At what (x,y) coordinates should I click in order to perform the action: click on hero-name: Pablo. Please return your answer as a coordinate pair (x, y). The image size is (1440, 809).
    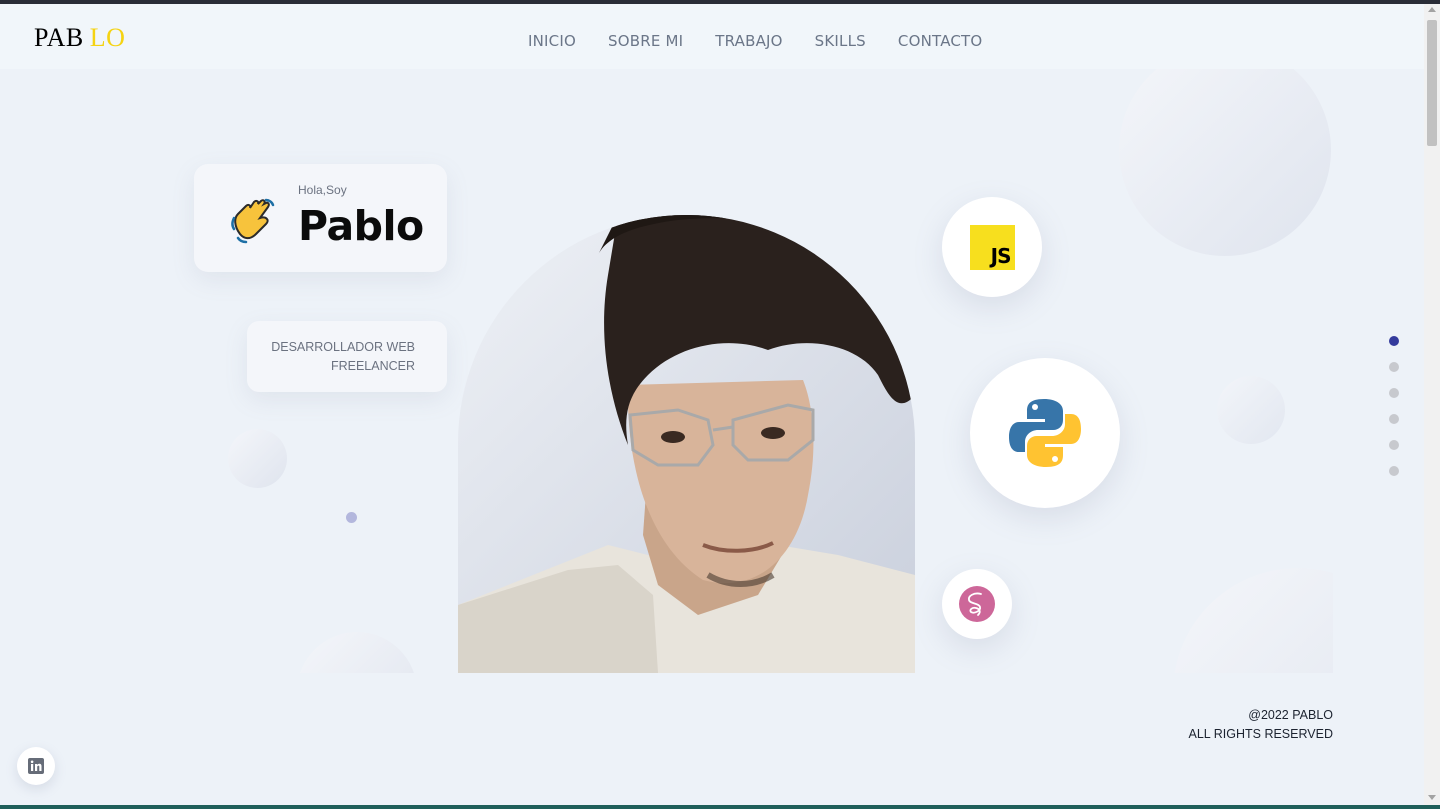
    Looking at the image, I should click on (361, 226).